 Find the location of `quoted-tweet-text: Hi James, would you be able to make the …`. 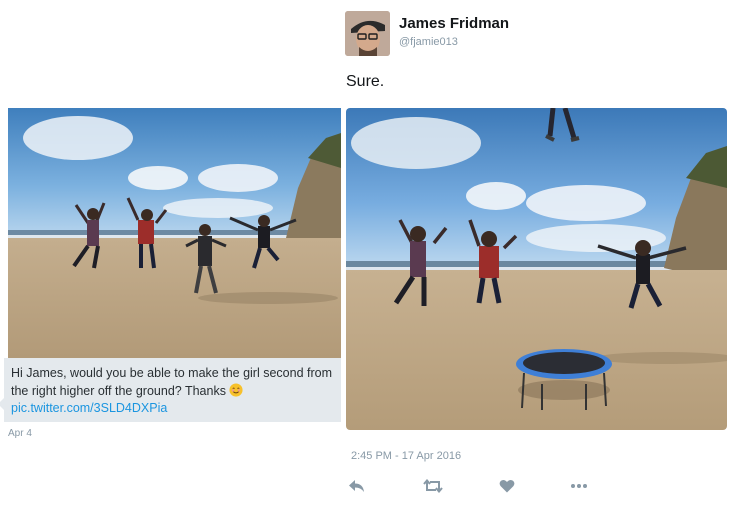

quoted-tweet-text: Hi James, would you be able to make the … is located at coordinates (175, 382).